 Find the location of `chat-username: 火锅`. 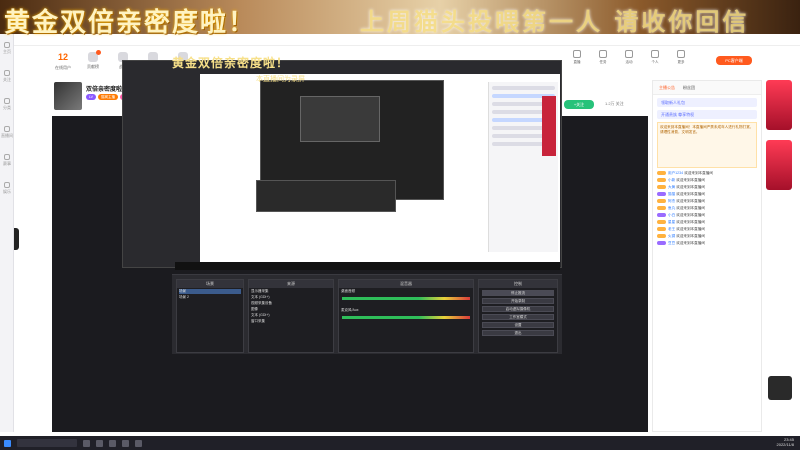

chat-username: 火锅 is located at coordinates (671, 236).